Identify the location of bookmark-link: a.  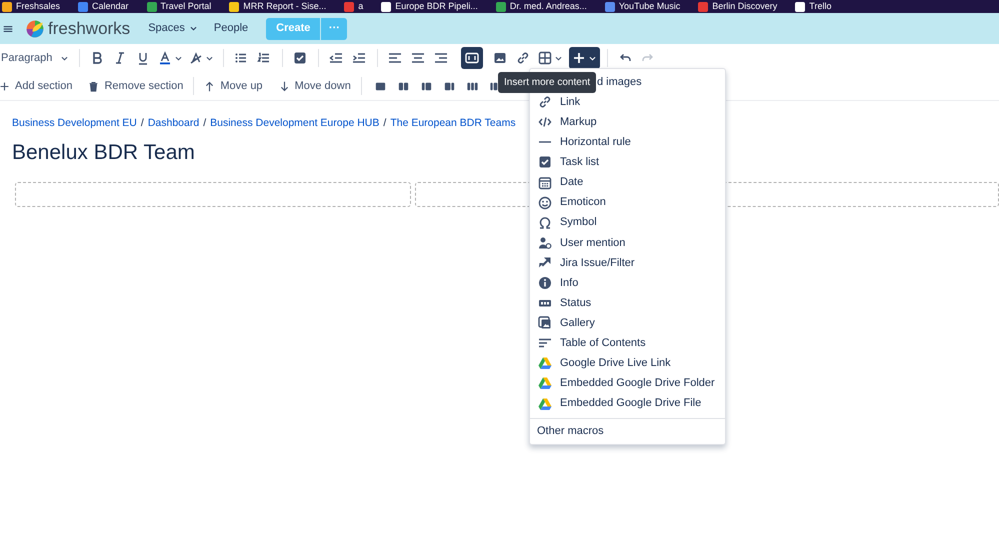
(354, 6).